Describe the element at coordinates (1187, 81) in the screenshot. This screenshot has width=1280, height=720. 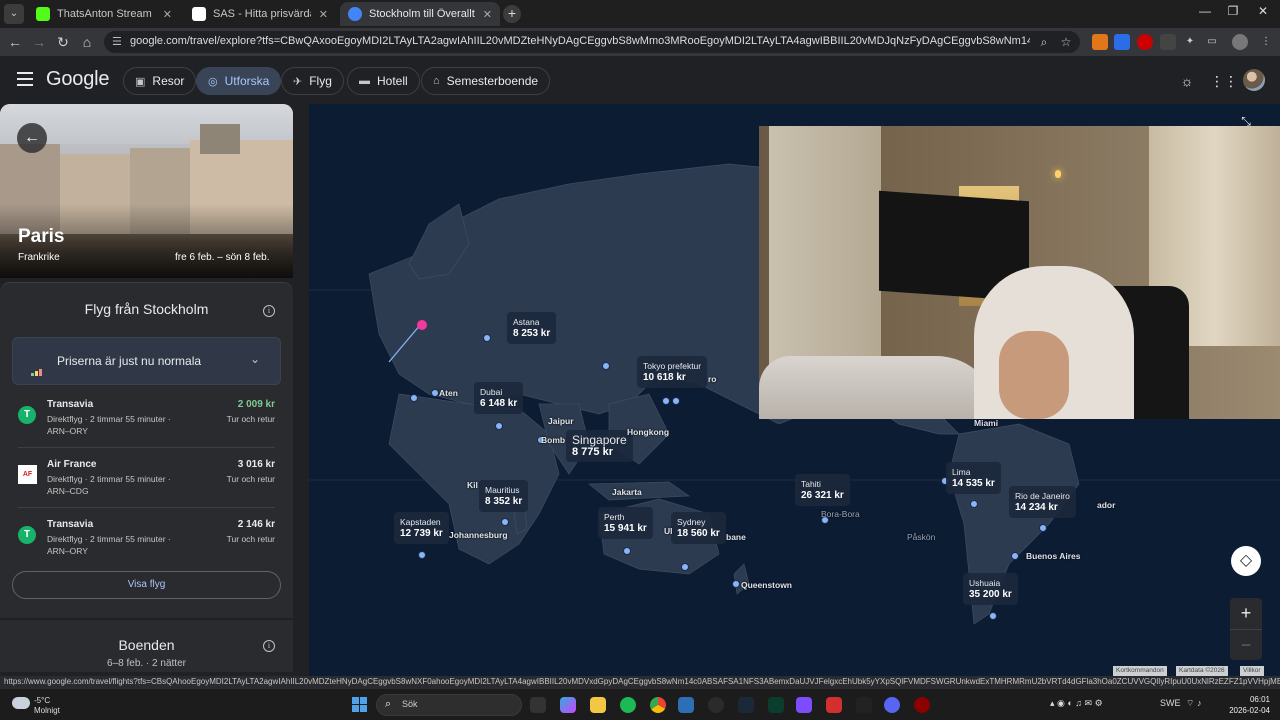
I see `theme-toggle-icon: ☼` at that location.